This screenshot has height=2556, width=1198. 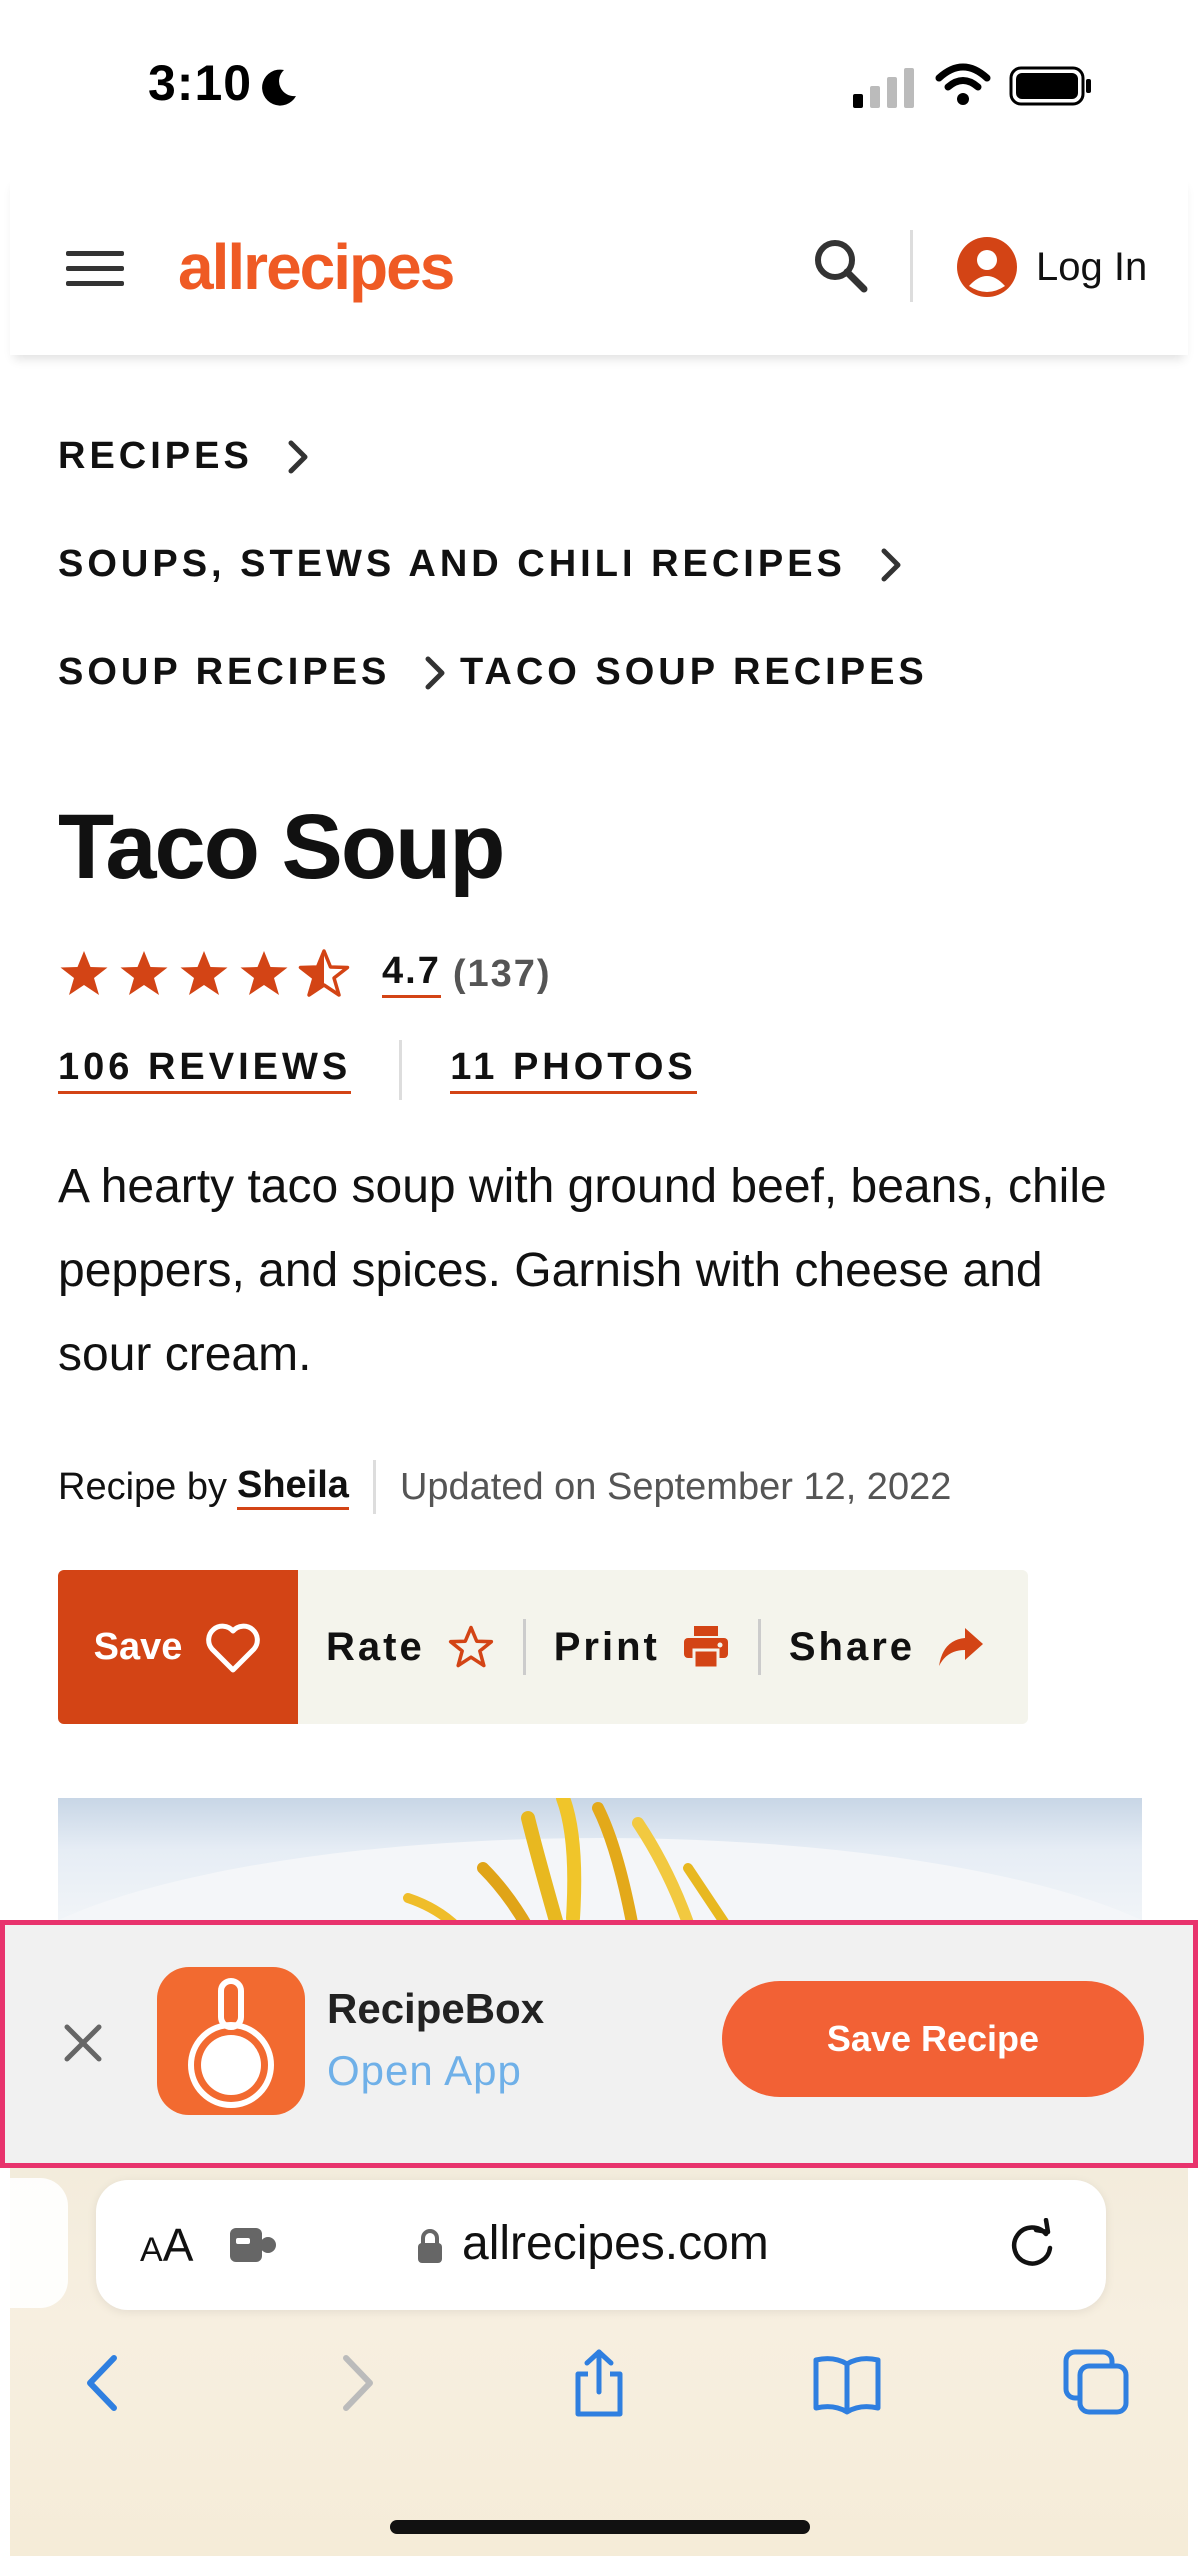 I want to click on back-icon, so click(x=105, y=2383).